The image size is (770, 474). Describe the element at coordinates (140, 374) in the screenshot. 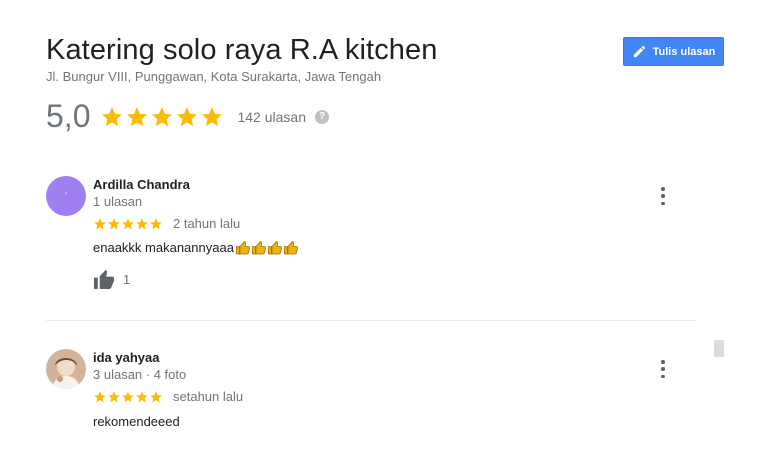

I see `reviewer-meta: 3 ulasan · 4 foto` at that location.